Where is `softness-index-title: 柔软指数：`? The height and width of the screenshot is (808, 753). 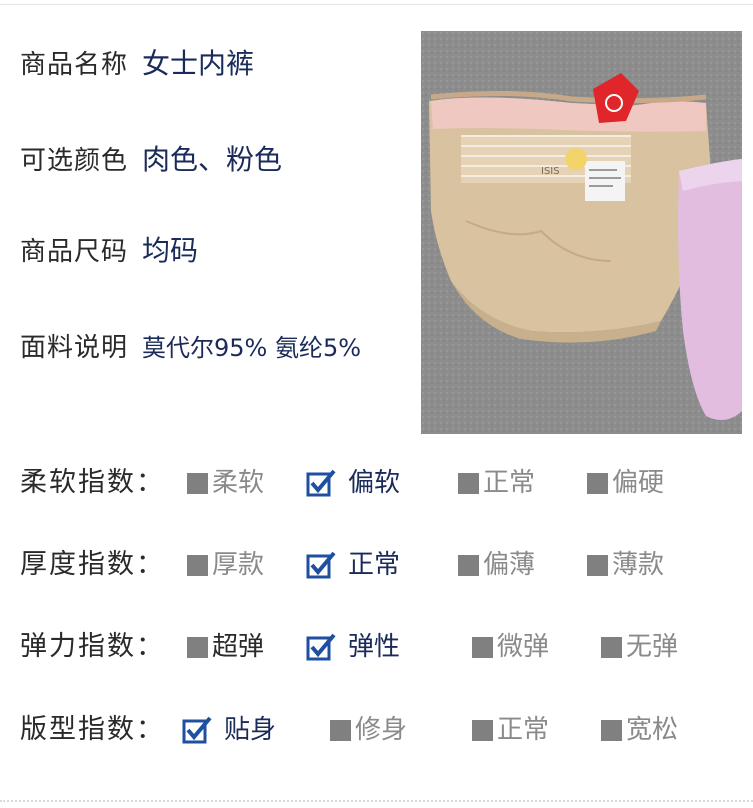 softness-index-title: 柔软指数： is located at coordinates (92, 482).